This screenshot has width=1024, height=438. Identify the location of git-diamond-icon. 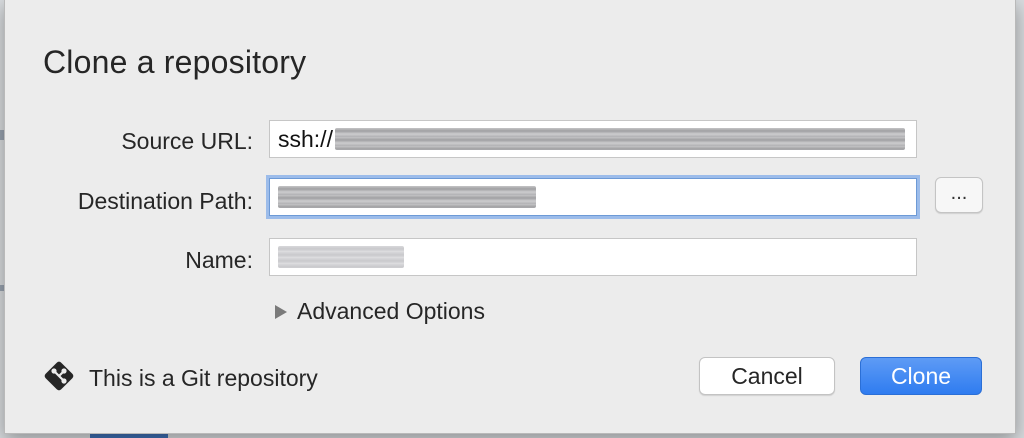
(59, 378).